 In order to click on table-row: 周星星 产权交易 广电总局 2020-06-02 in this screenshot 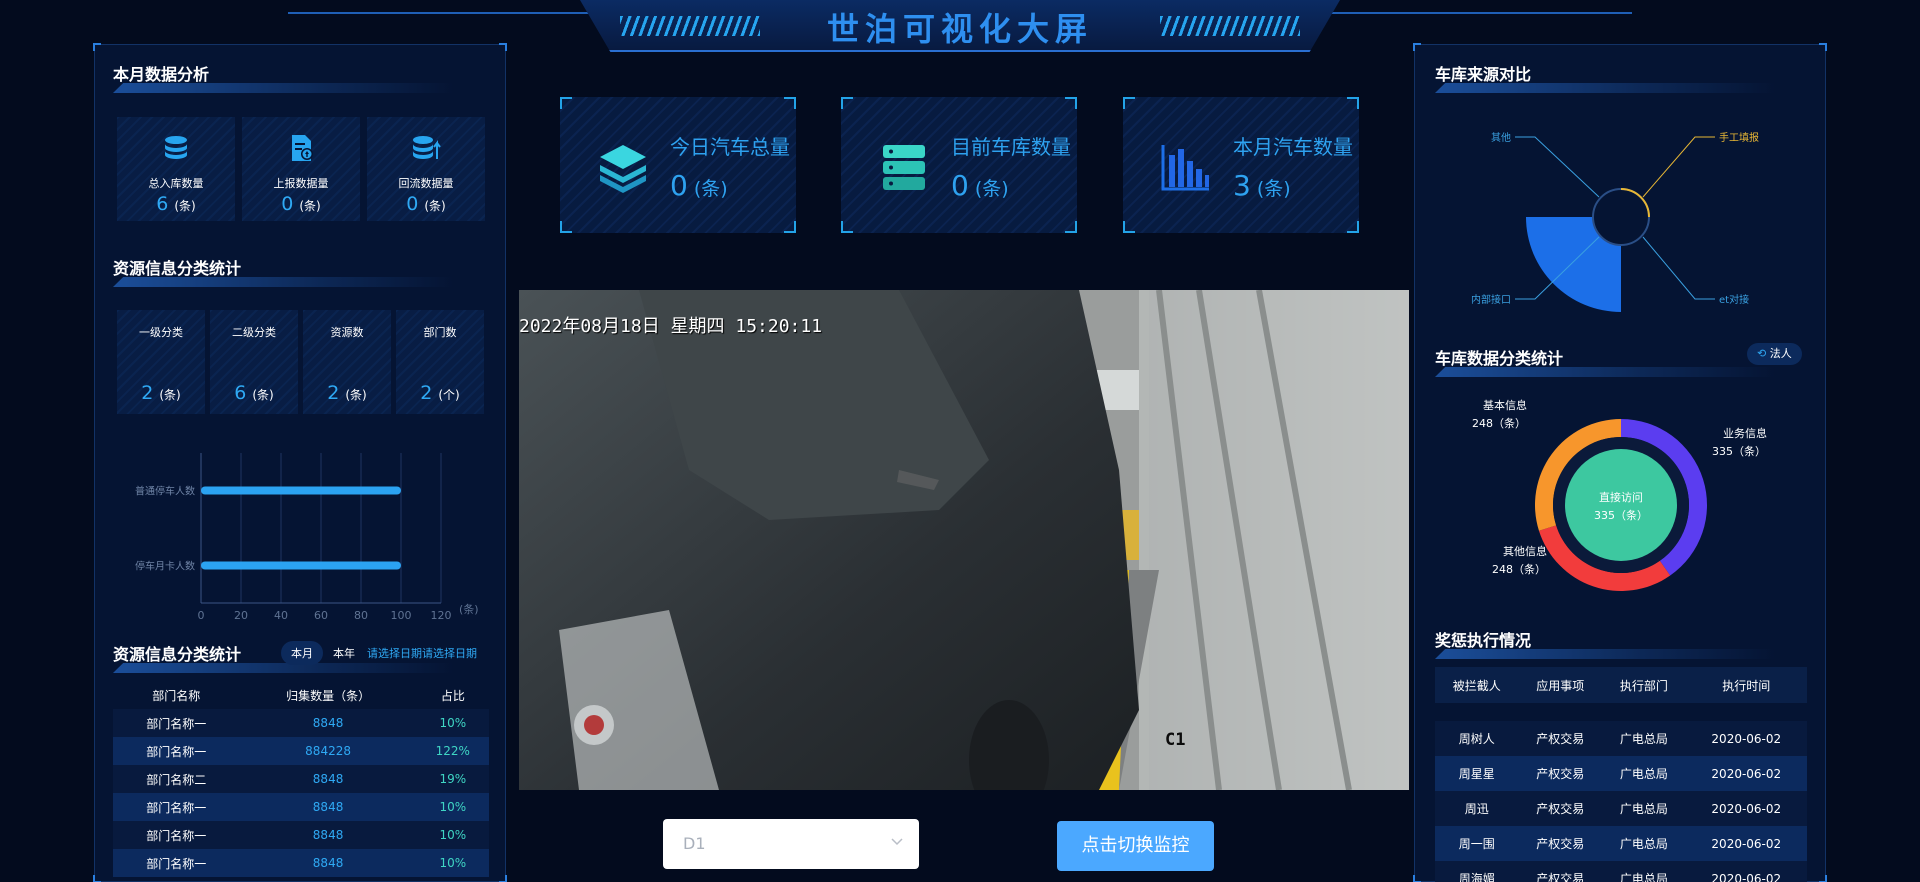, I will do `click(1621, 773)`.